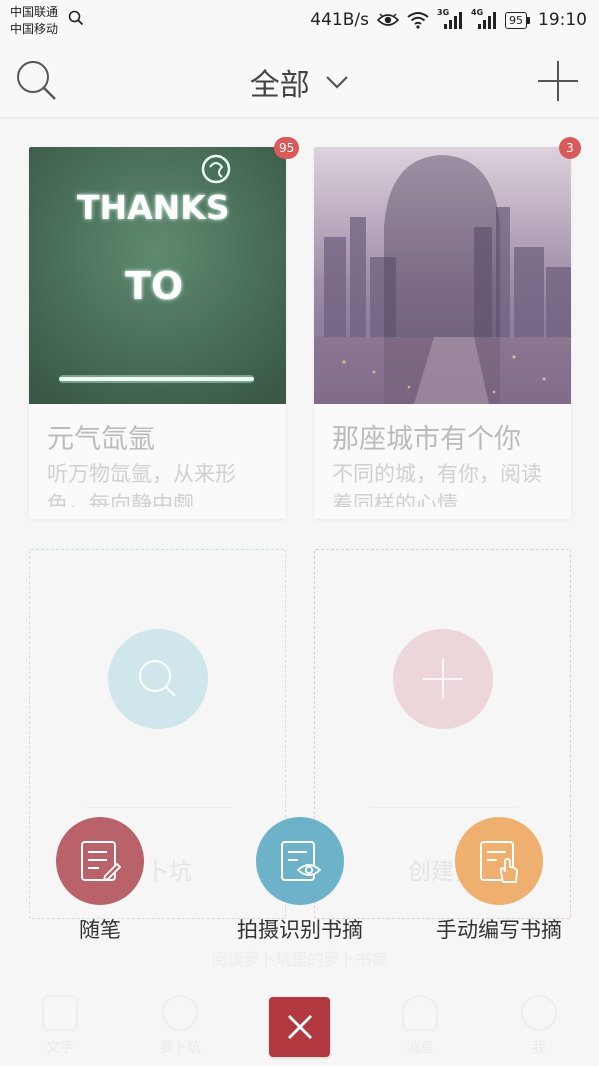 Image resolution: width=599 pixels, height=1066 pixels. What do you see at coordinates (418, 20) in the screenshot?
I see `wifi-icon` at bounding box center [418, 20].